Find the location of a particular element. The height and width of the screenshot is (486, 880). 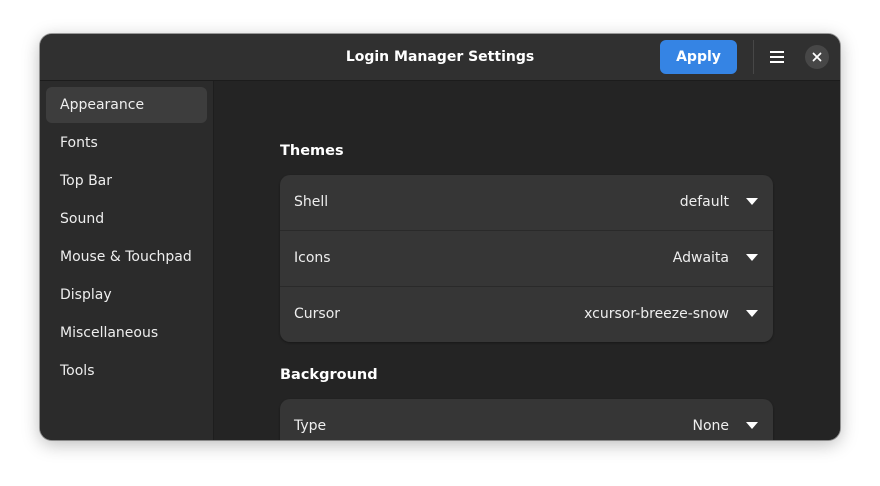

background-group: Type None is located at coordinates (526, 419).